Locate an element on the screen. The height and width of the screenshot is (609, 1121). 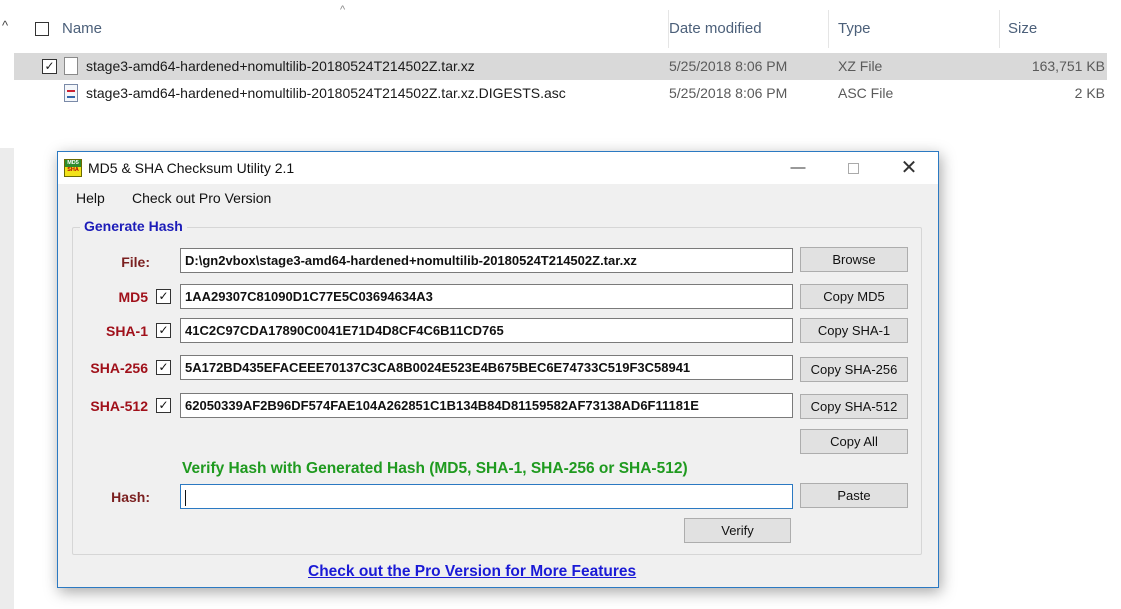
sha512-checkbox: ✓ is located at coordinates (163, 405).